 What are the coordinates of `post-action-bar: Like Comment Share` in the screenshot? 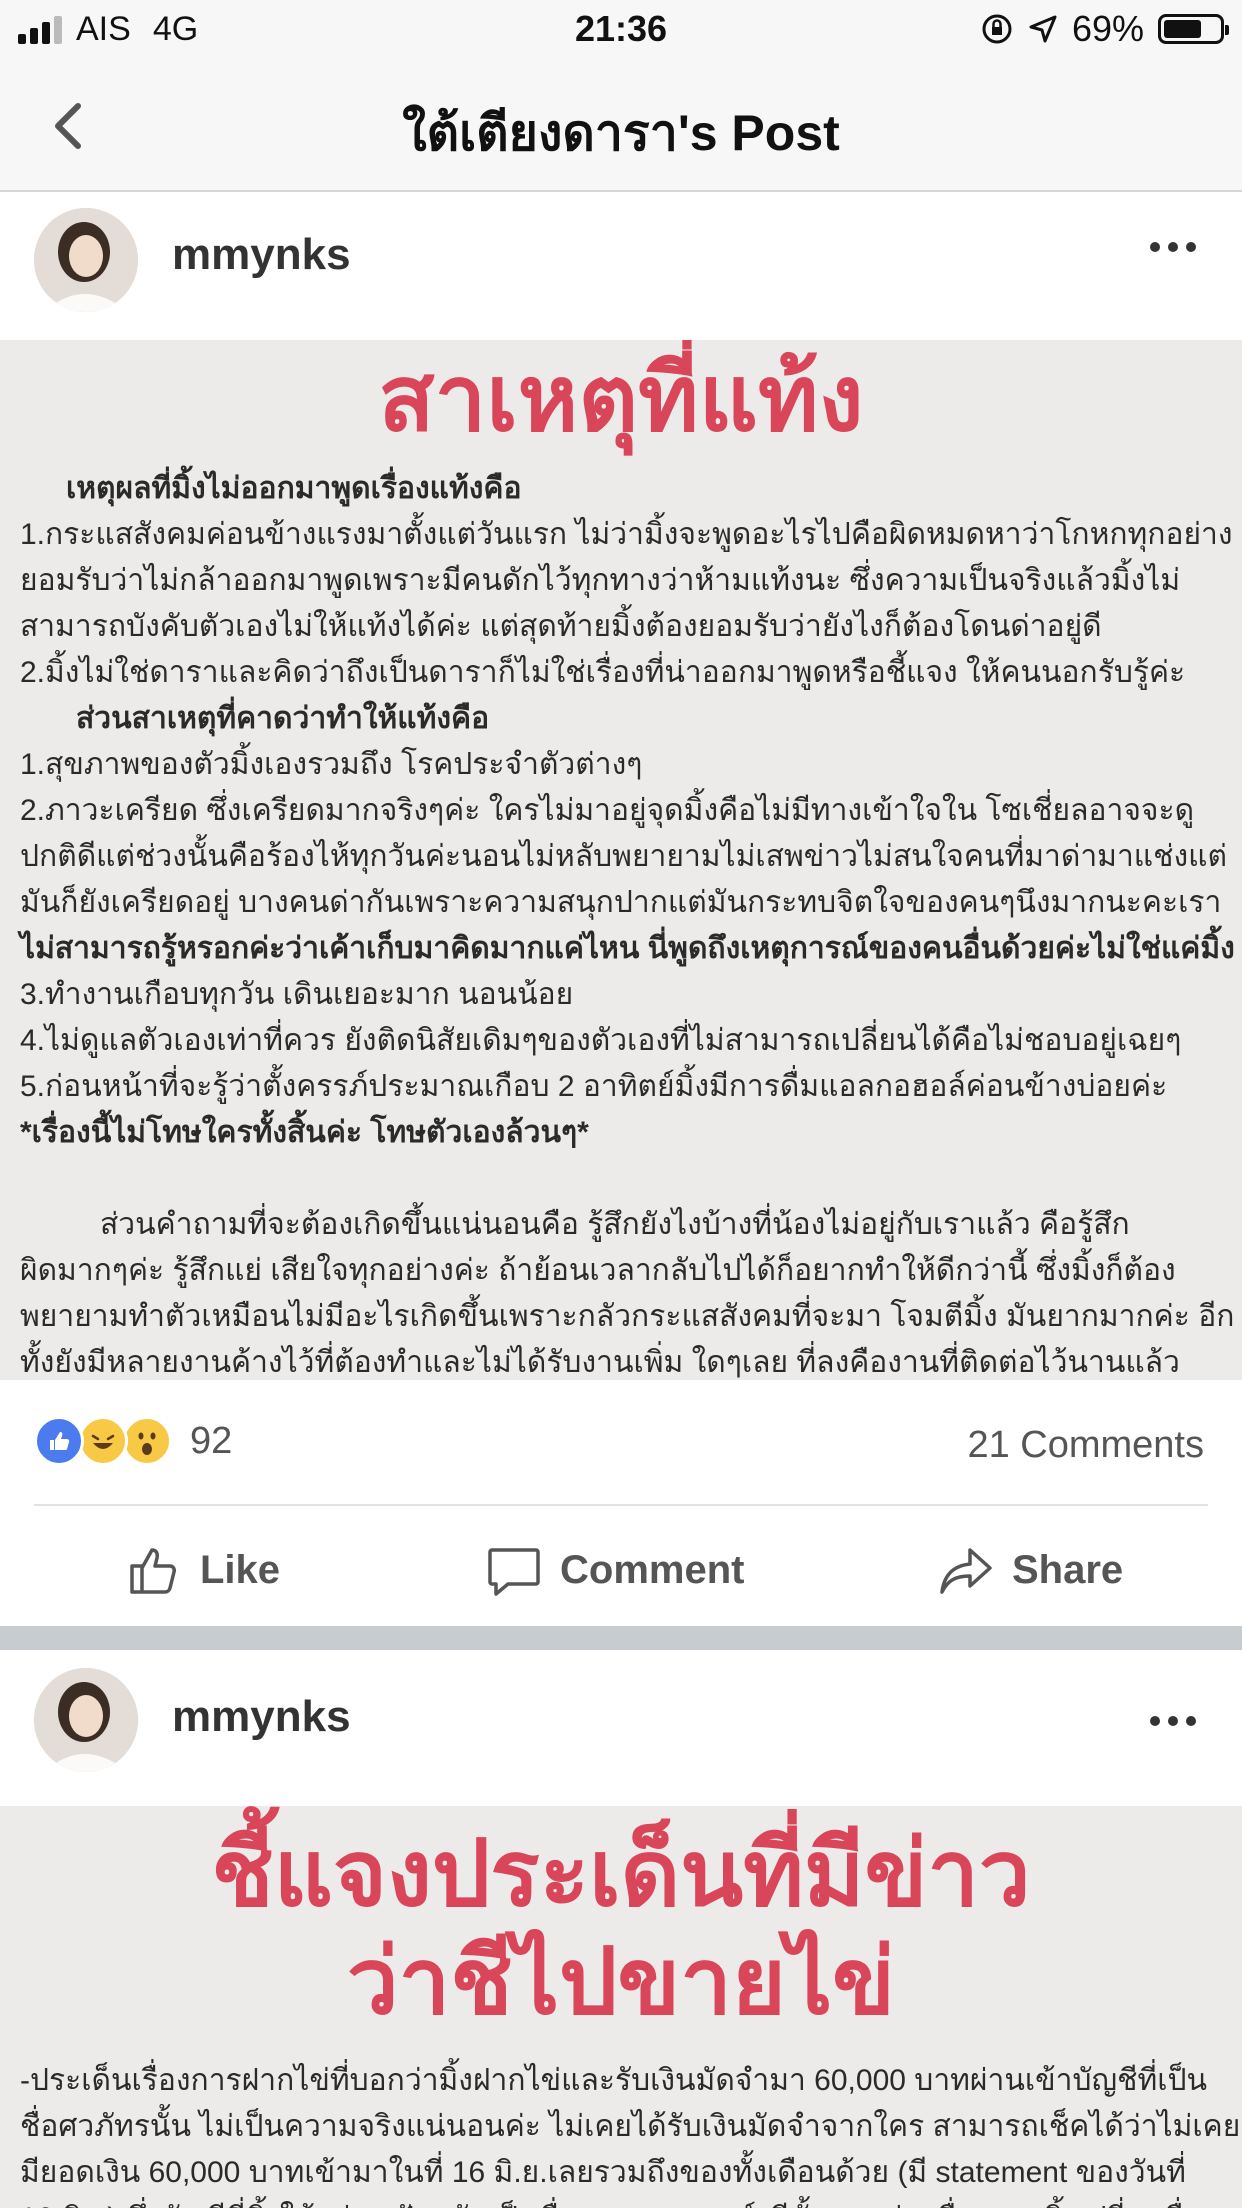 It's located at (621, 1569).